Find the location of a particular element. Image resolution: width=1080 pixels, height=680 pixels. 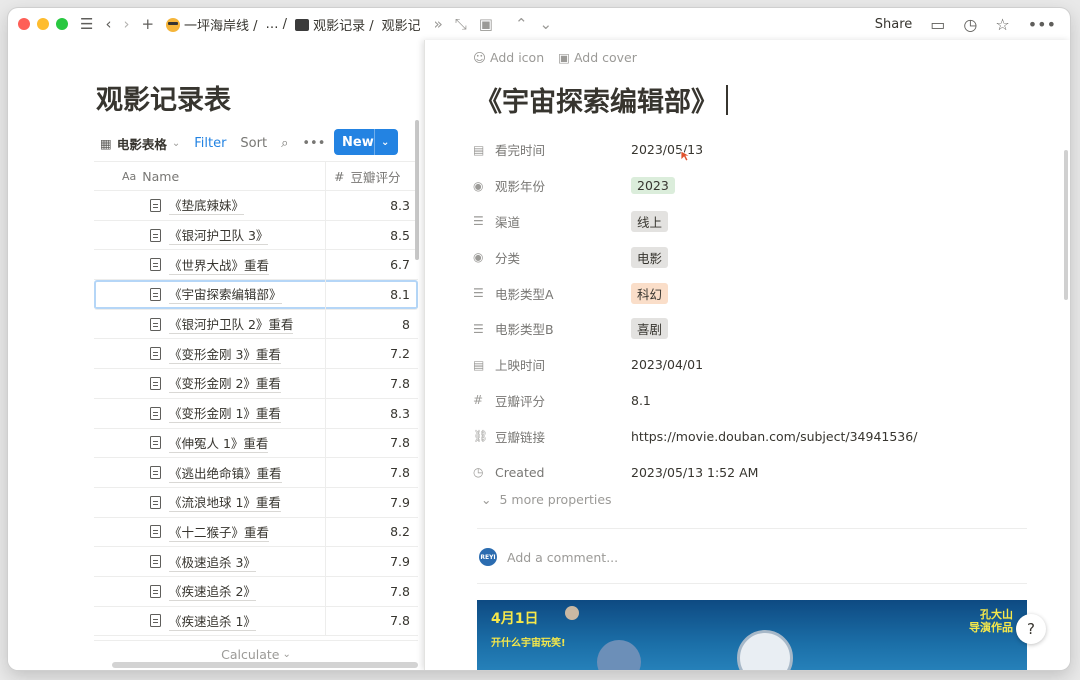

row-score: 8.1 is located at coordinates (372, 294).